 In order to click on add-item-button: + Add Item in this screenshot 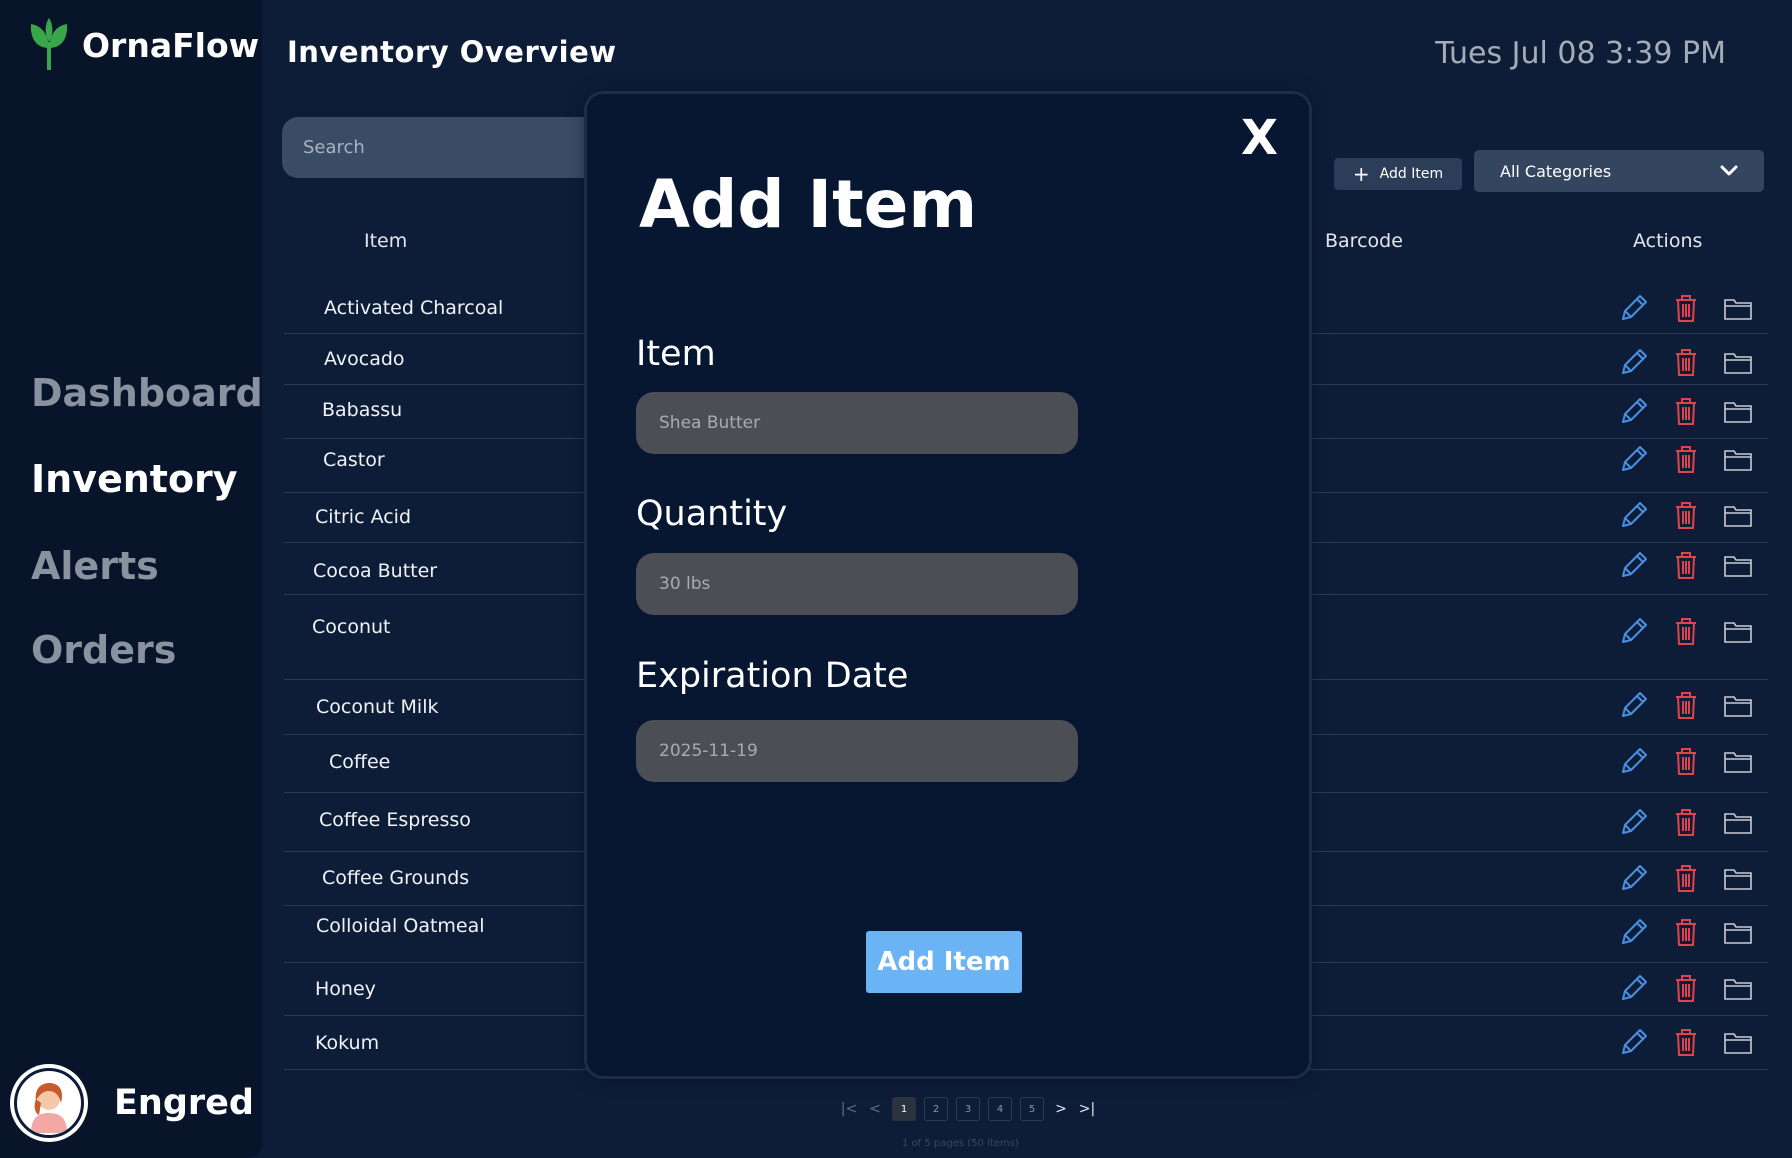, I will do `click(1398, 174)`.